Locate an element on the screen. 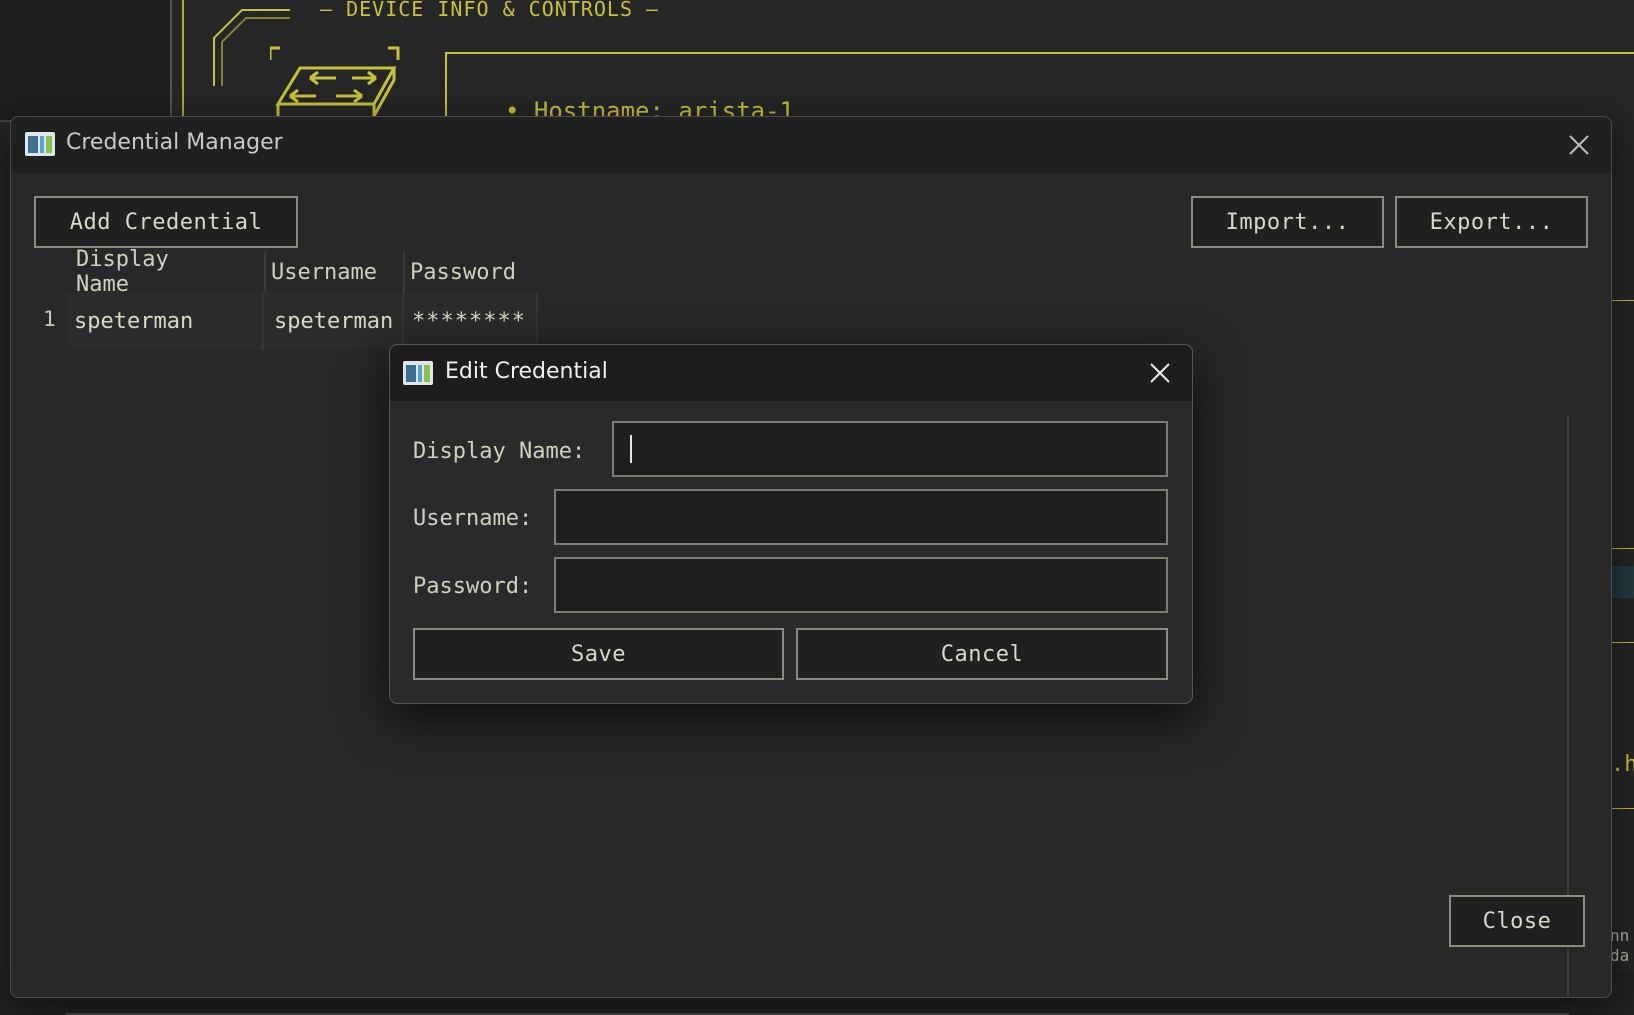  text-caret is located at coordinates (631, 449).